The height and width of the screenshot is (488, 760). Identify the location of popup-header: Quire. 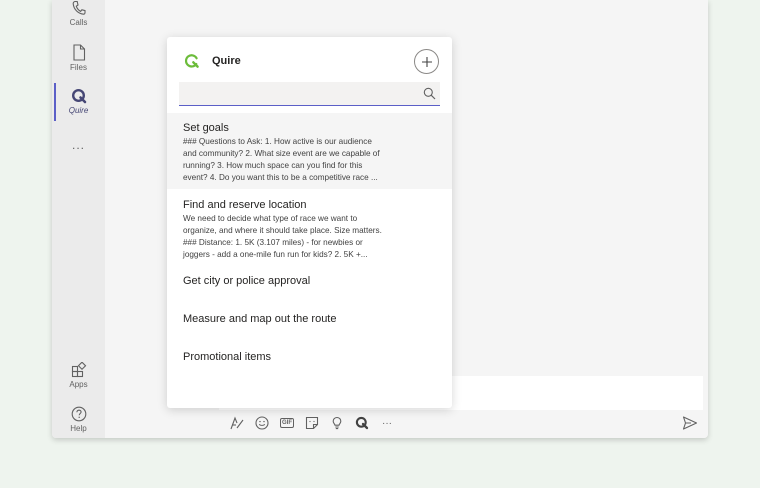
(309, 62).